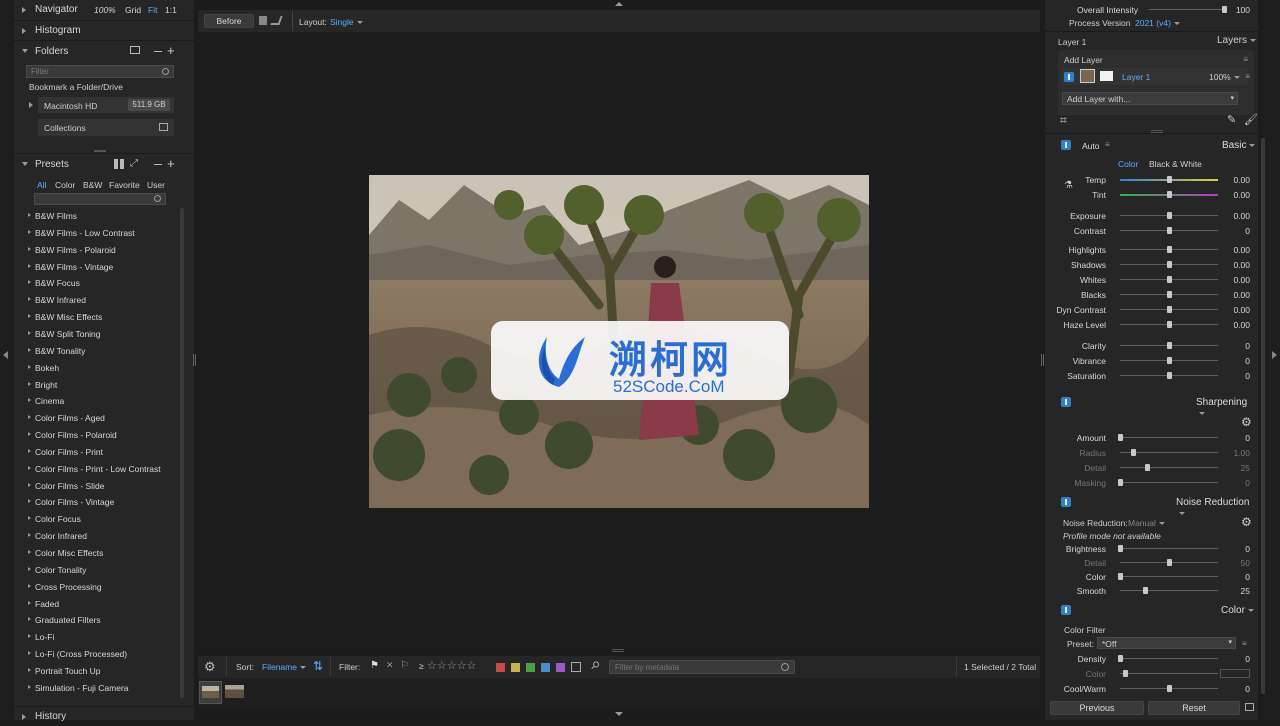  I want to click on preset-item: Lo-Fi (Cross Processed), so click(97, 654).